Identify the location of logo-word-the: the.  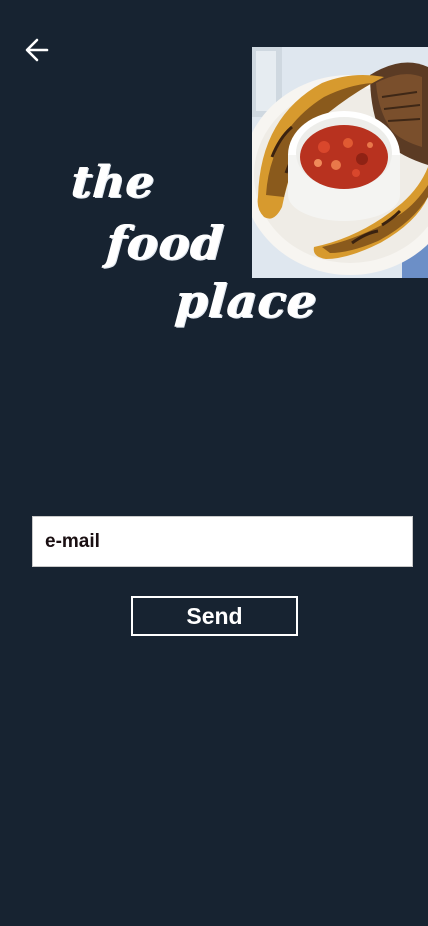
(114, 182).